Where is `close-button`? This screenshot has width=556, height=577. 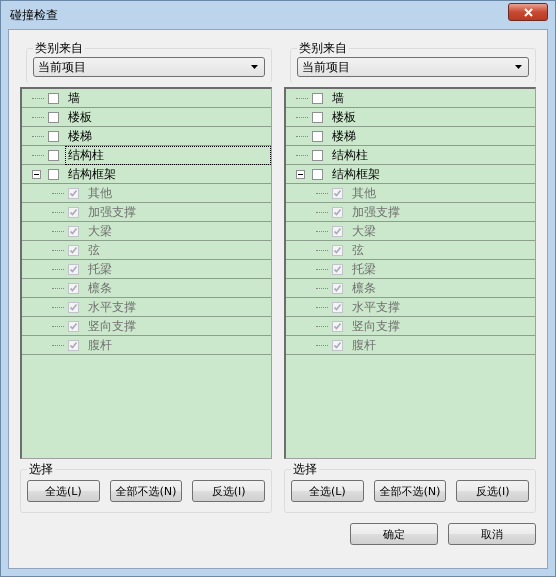 close-button is located at coordinates (528, 12).